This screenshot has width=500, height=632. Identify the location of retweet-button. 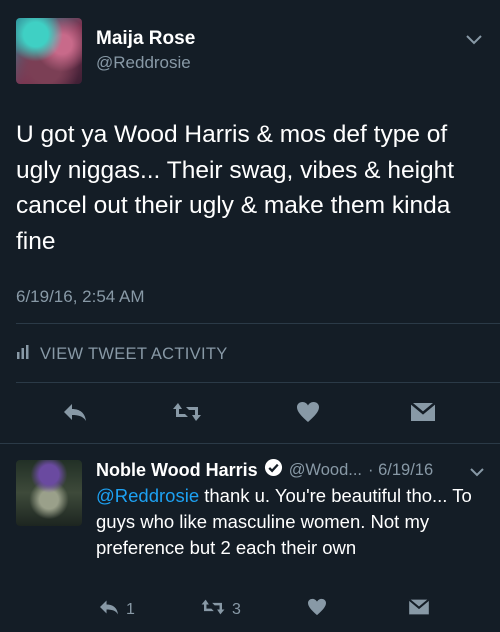
(187, 414).